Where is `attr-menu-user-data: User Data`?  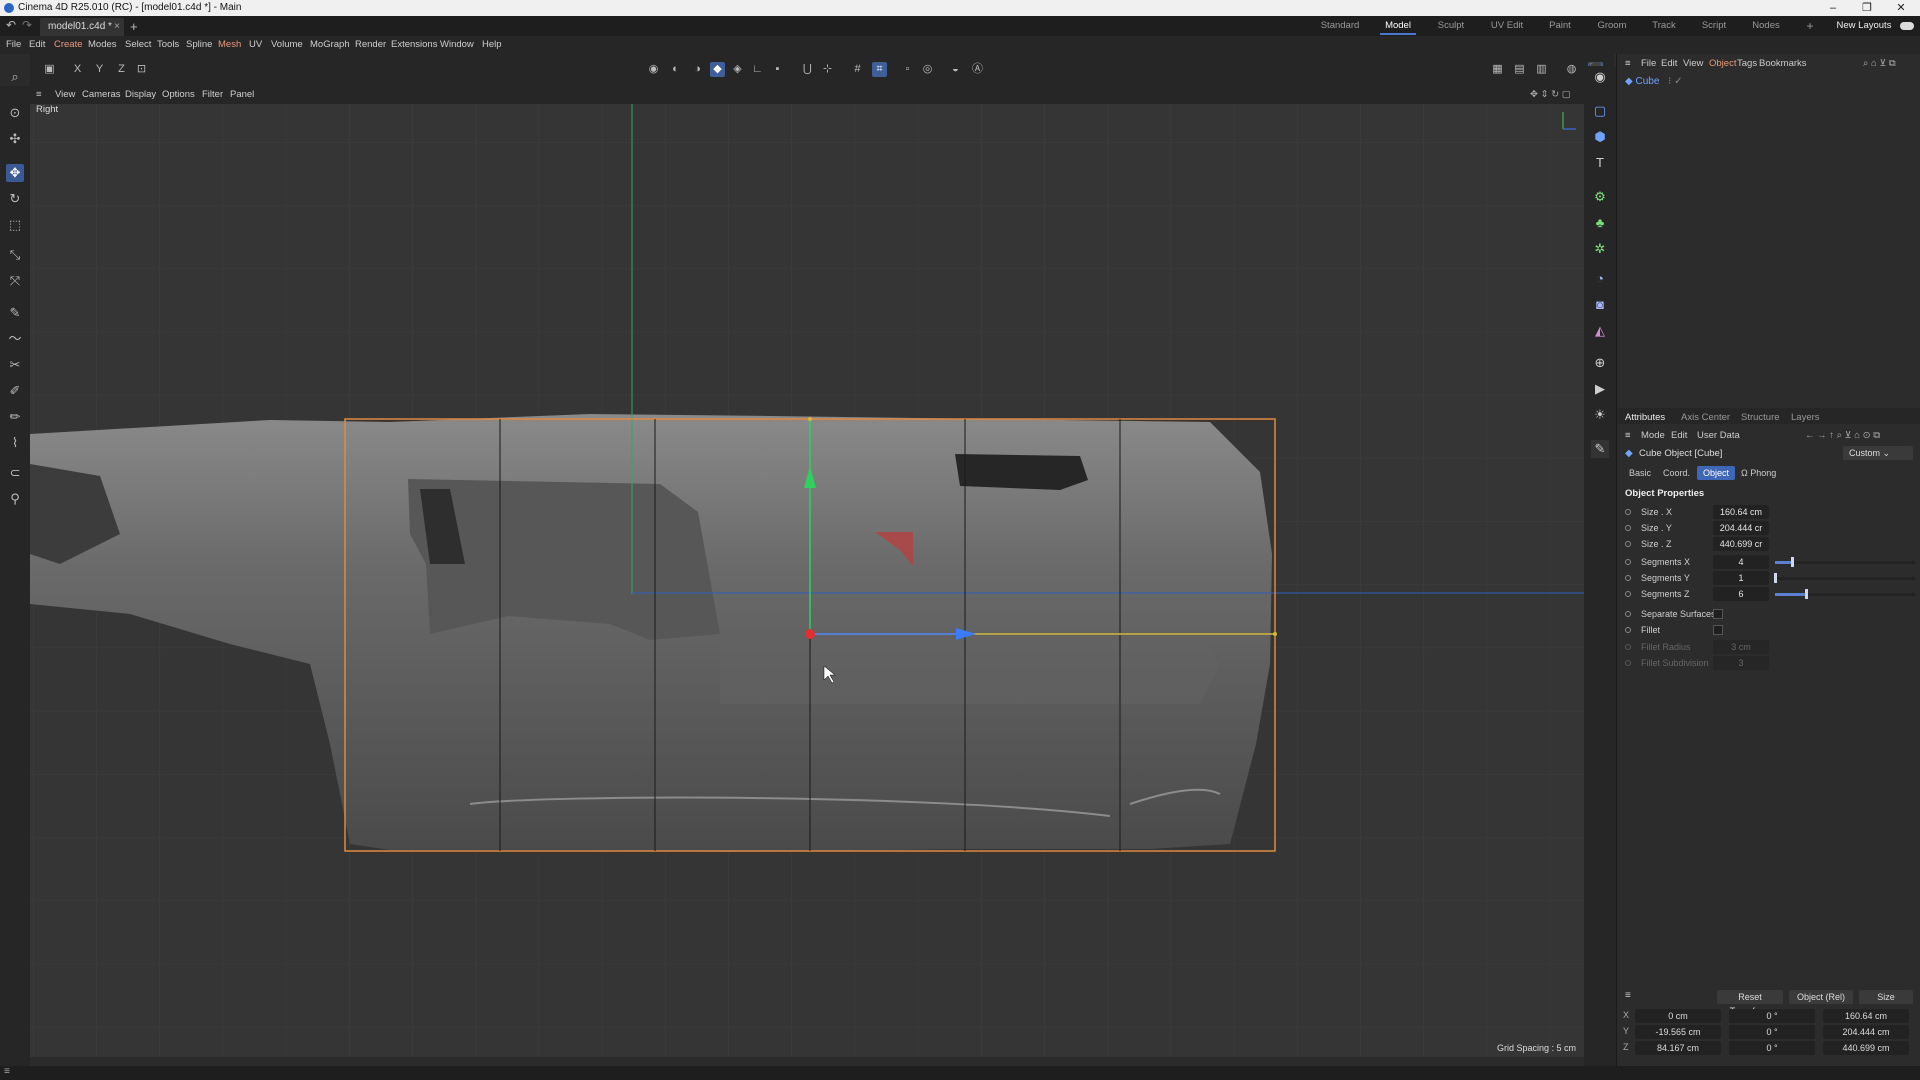 attr-menu-user-data: User Data is located at coordinates (1718, 435).